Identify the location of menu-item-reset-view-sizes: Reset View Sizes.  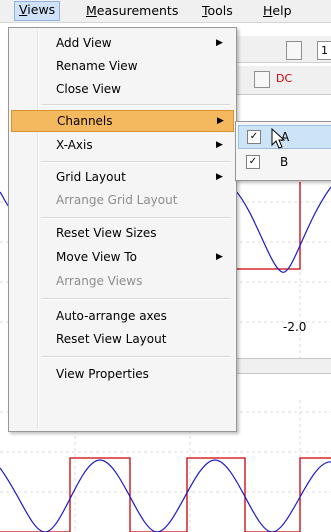
(122, 233).